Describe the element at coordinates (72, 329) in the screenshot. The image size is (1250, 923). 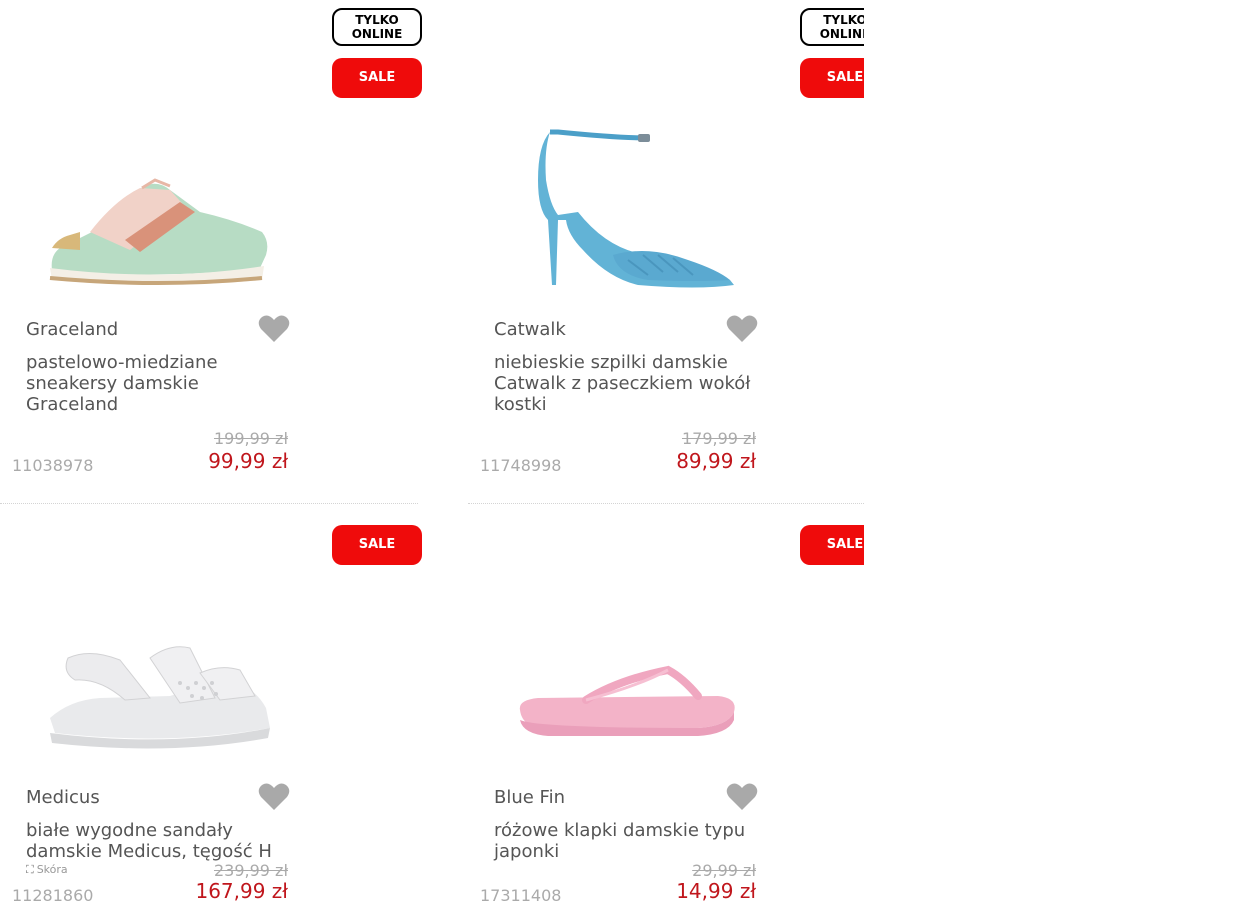
I see `product-brand: Graceland` at that location.